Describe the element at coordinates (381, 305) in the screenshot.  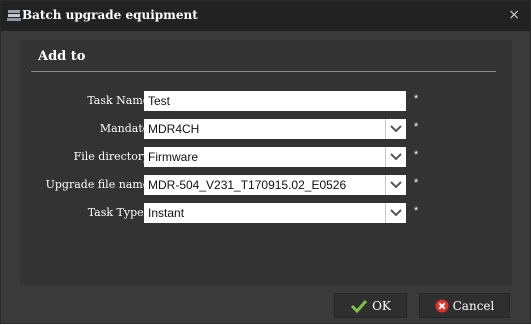
I see `ok-label: OK` at that location.